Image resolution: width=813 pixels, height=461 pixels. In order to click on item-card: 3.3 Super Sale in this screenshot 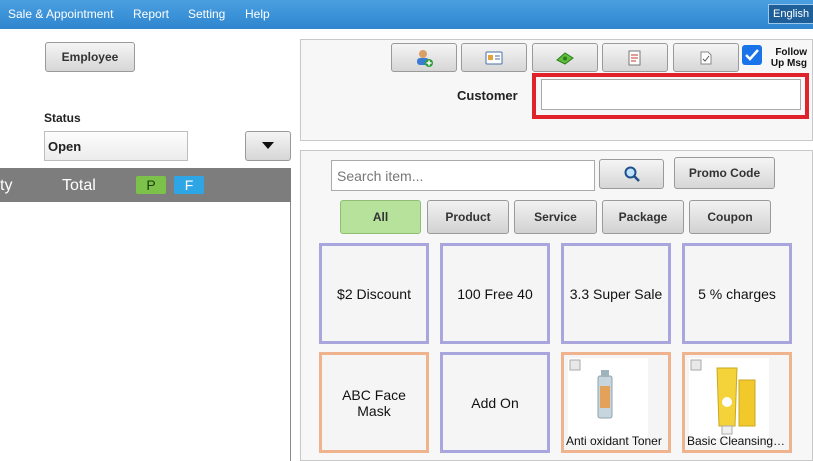, I will do `click(616, 293)`.